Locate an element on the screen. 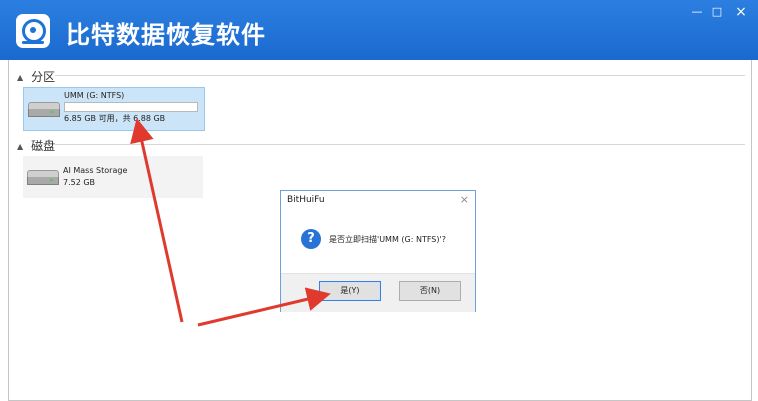  annotation-arrows is located at coordinates (230, 222).